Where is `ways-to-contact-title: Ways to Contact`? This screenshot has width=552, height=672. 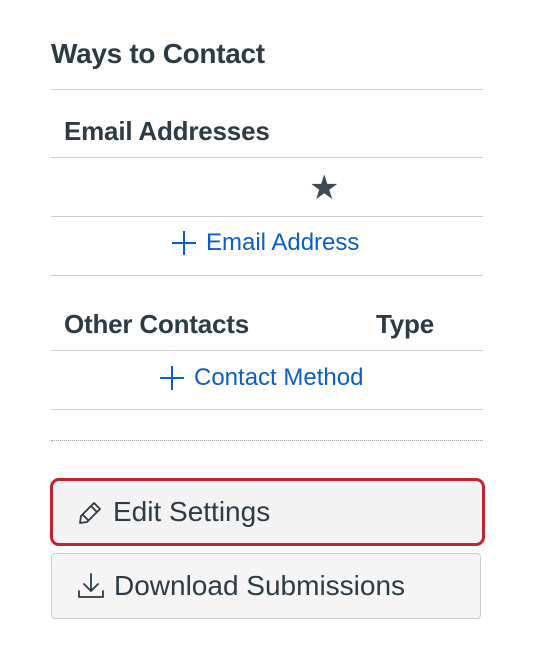 ways-to-contact-title: Ways to Contact is located at coordinates (158, 53).